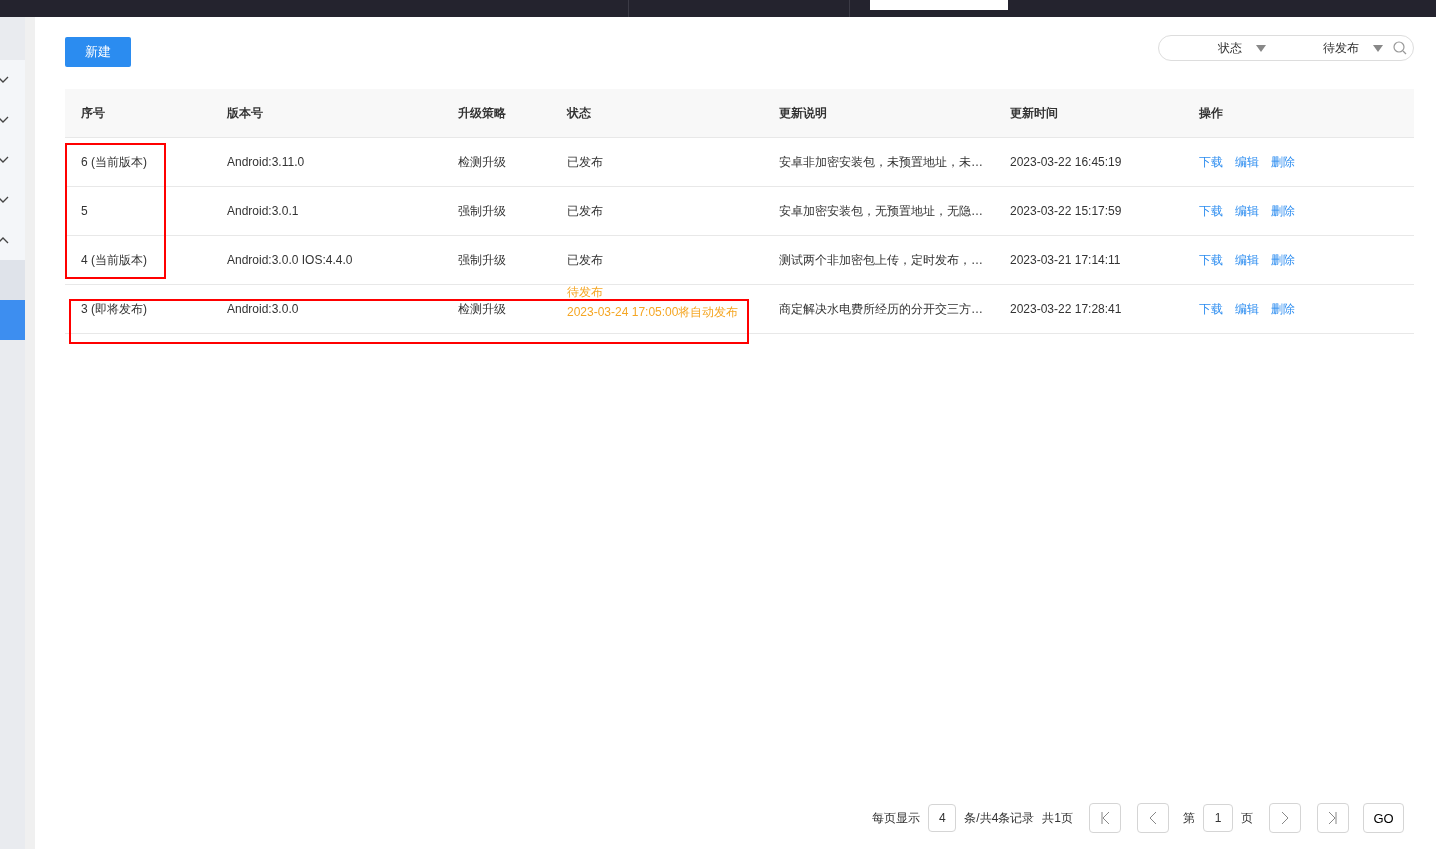 This screenshot has width=1436, height=849. I want to click on last-page-button, so click(1333, 818).